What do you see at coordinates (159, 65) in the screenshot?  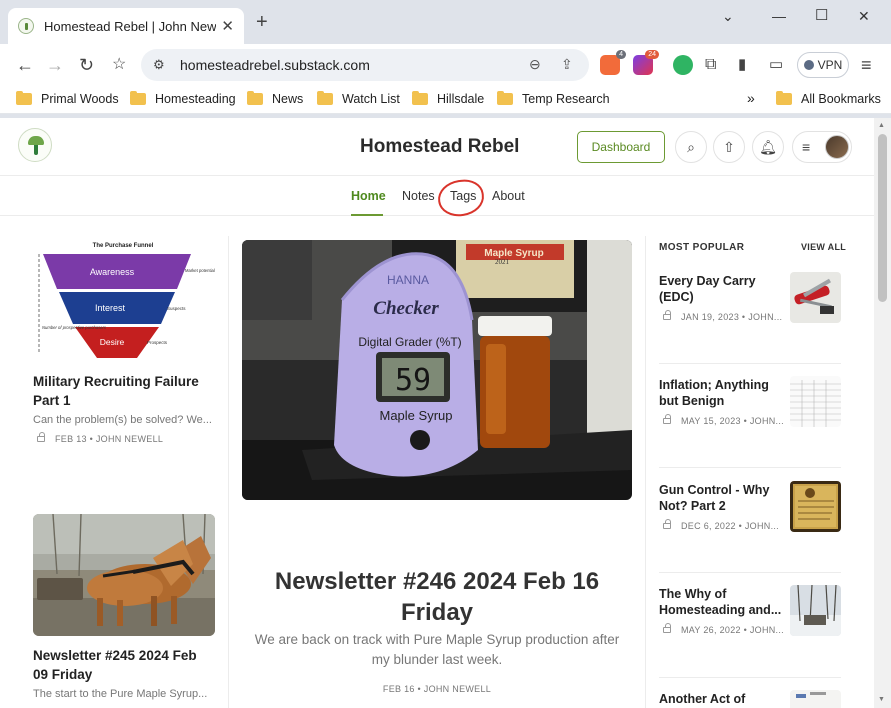 I see `site-info-icon: ⚙` at bounding box center [159, 65].